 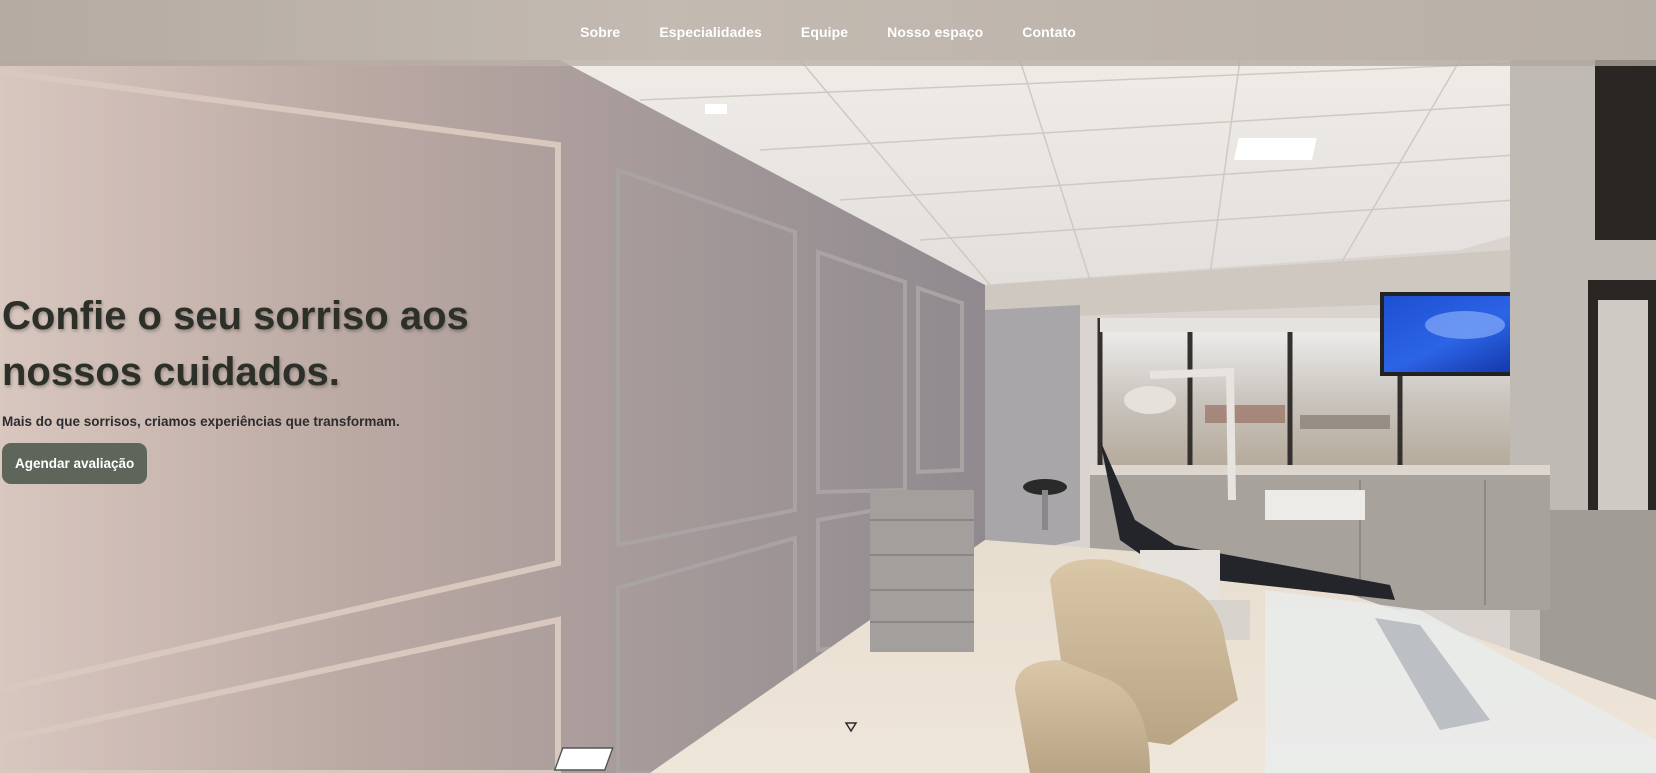 I want to click on nav-link-sobre: Sobre, so click(x=600, y=32).